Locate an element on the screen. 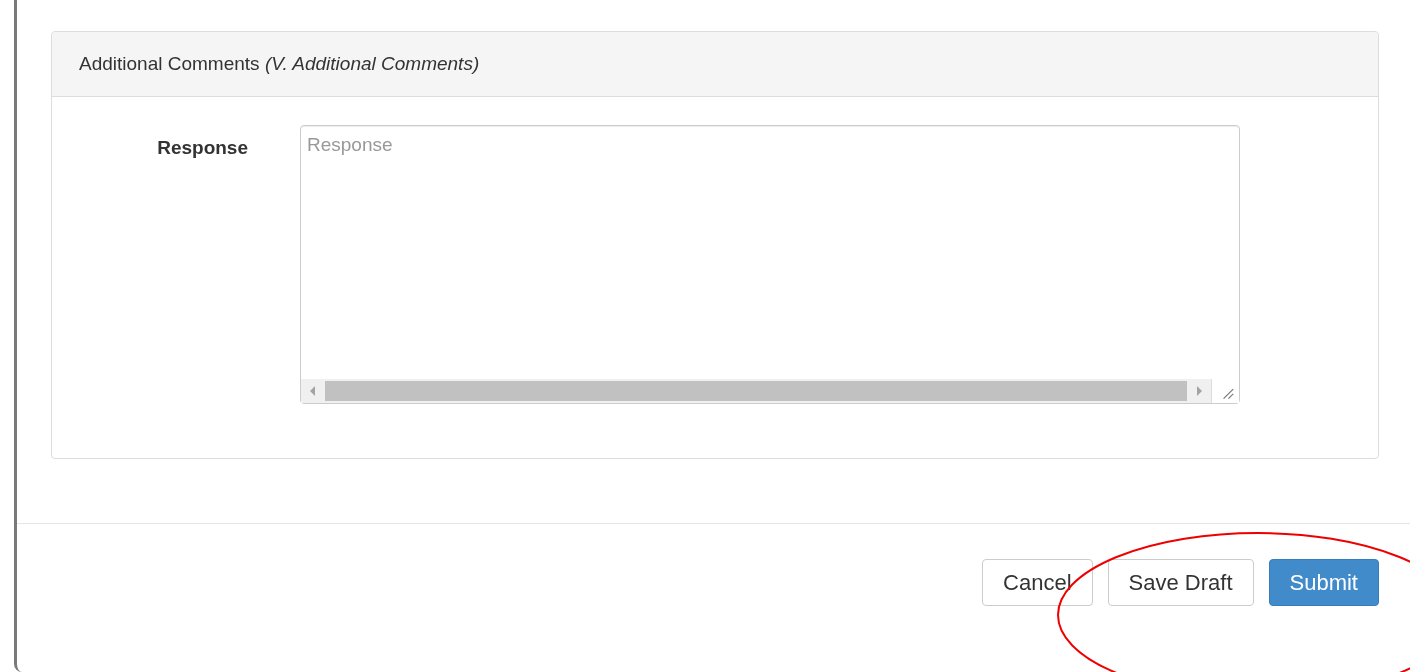 This screenshot has width=1410, height=672. resize-grip-icon is located at coordinates (1225, 391).